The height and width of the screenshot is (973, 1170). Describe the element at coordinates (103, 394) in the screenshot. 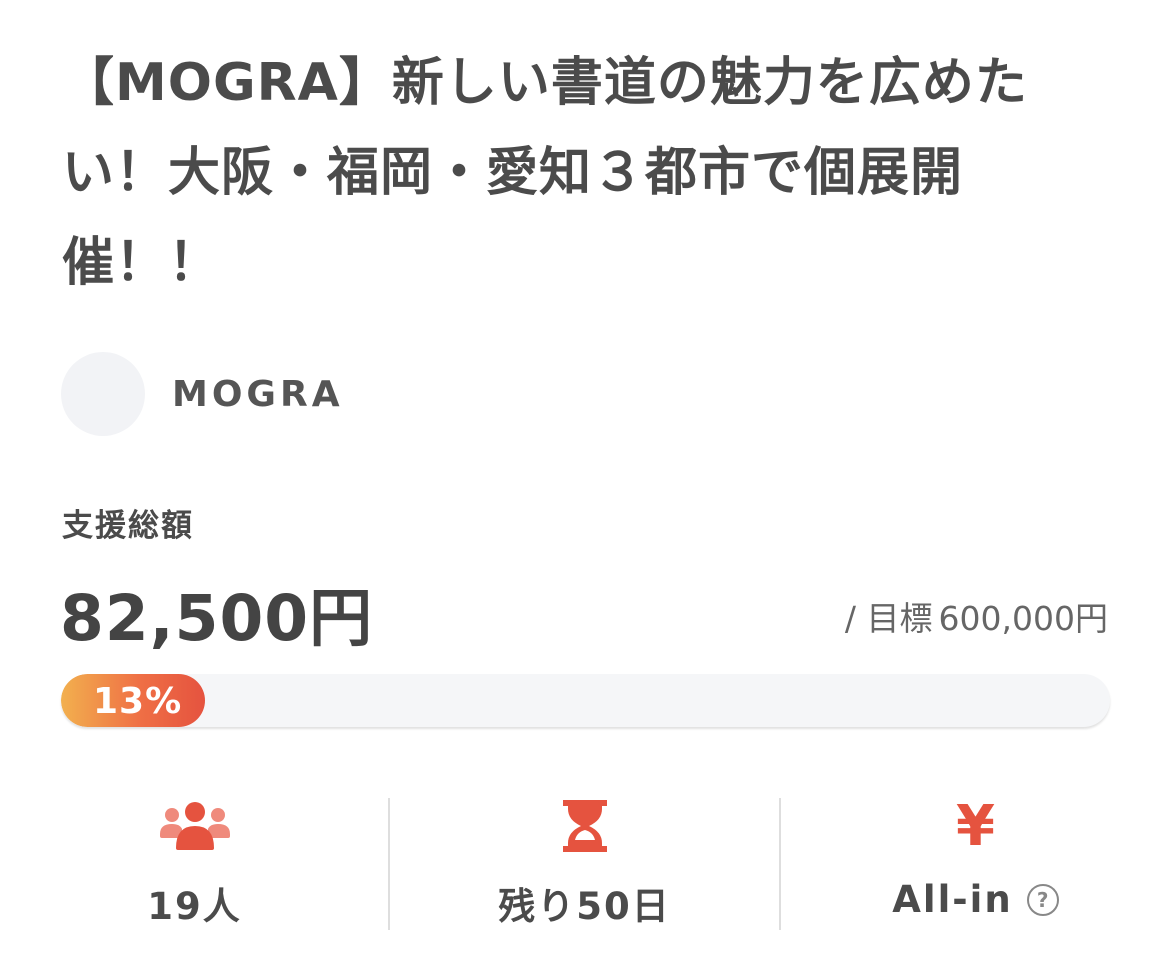

I see `owner-avatar` at that location.